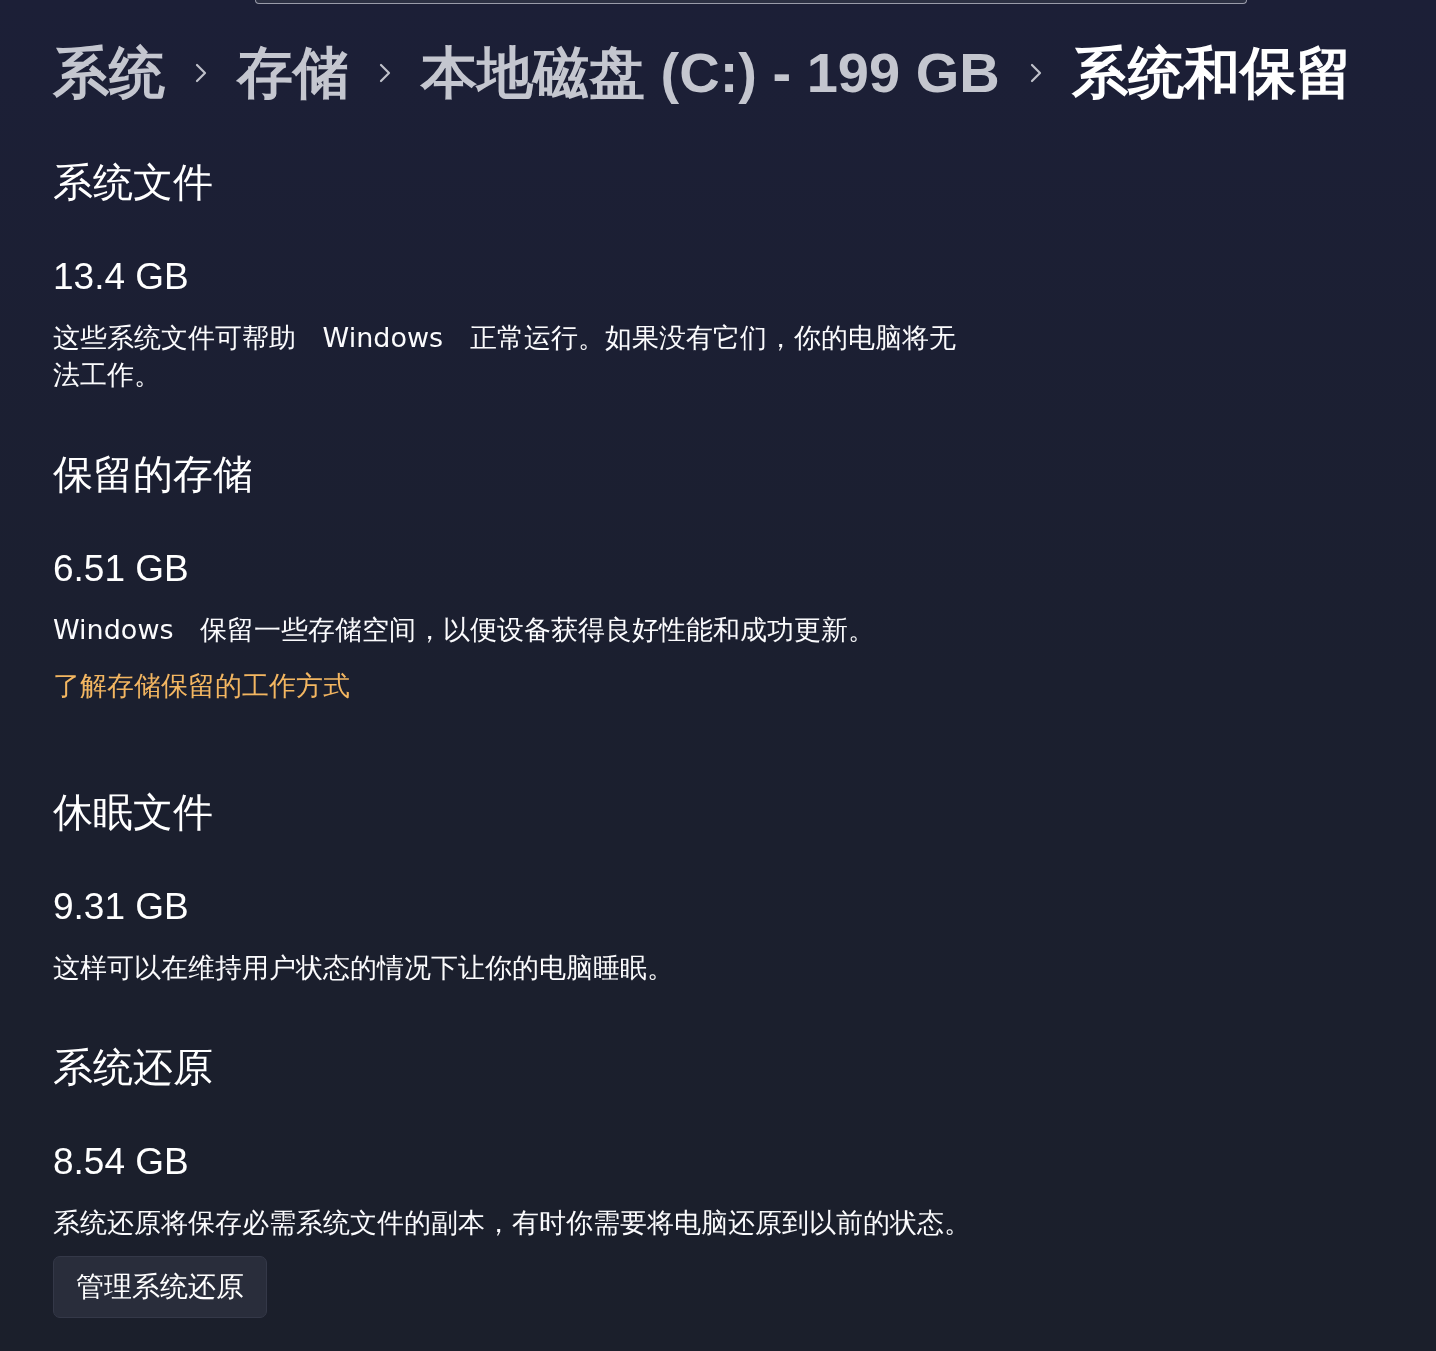  What do you see at coordinates (512, 1223) in the screenshot?
I see `description-text: 系统还原将保存必需系统文件的副本，有时你需要将电脑还原到以前的状态。` at bounding box center [512, 1223].